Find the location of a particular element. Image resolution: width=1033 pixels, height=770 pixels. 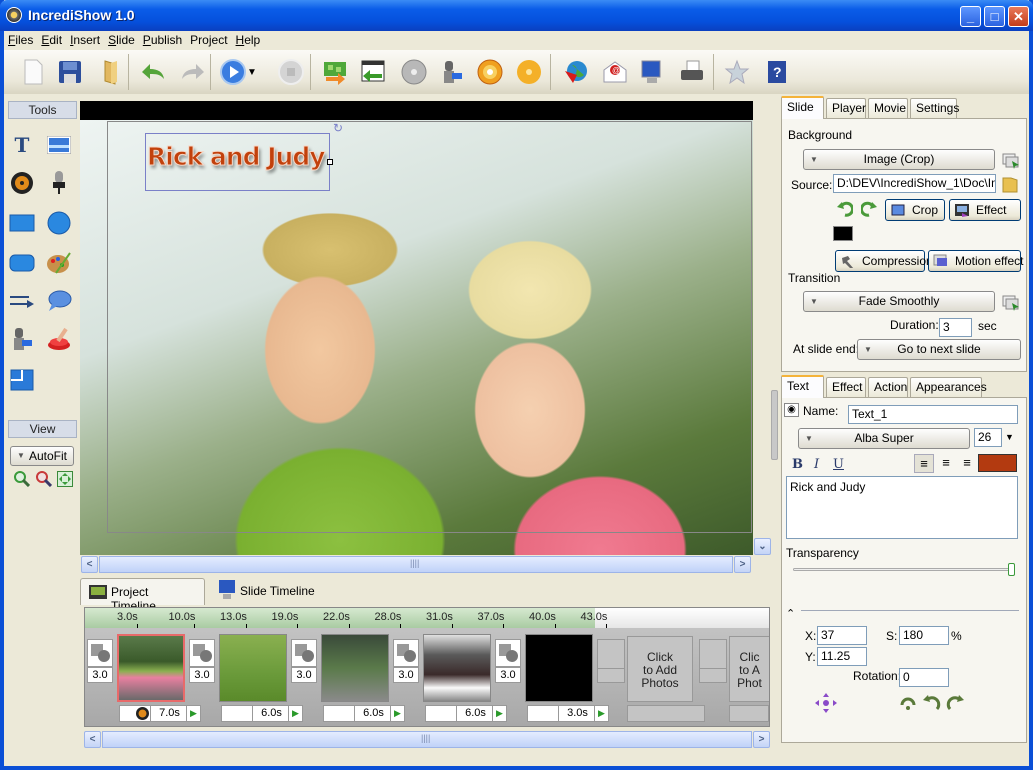

background-color-swatch is located at coordinates (843, 233).